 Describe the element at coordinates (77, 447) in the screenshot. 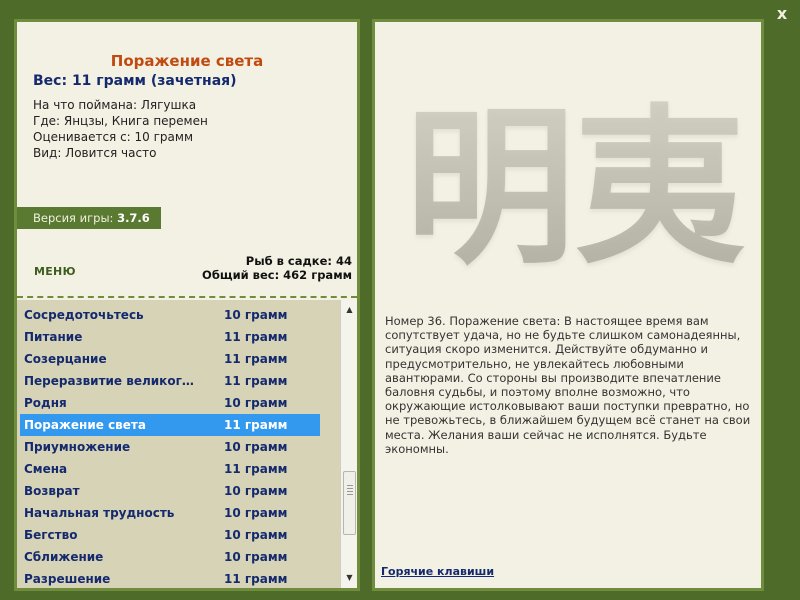

I see `list-item-name: Приумножение` at that location.